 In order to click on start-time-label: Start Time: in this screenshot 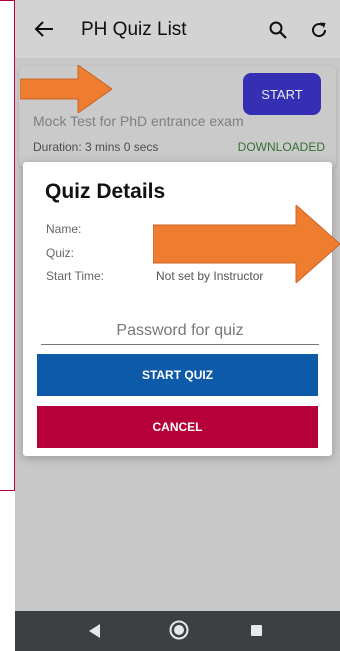, I will do `click(75, 276)`.